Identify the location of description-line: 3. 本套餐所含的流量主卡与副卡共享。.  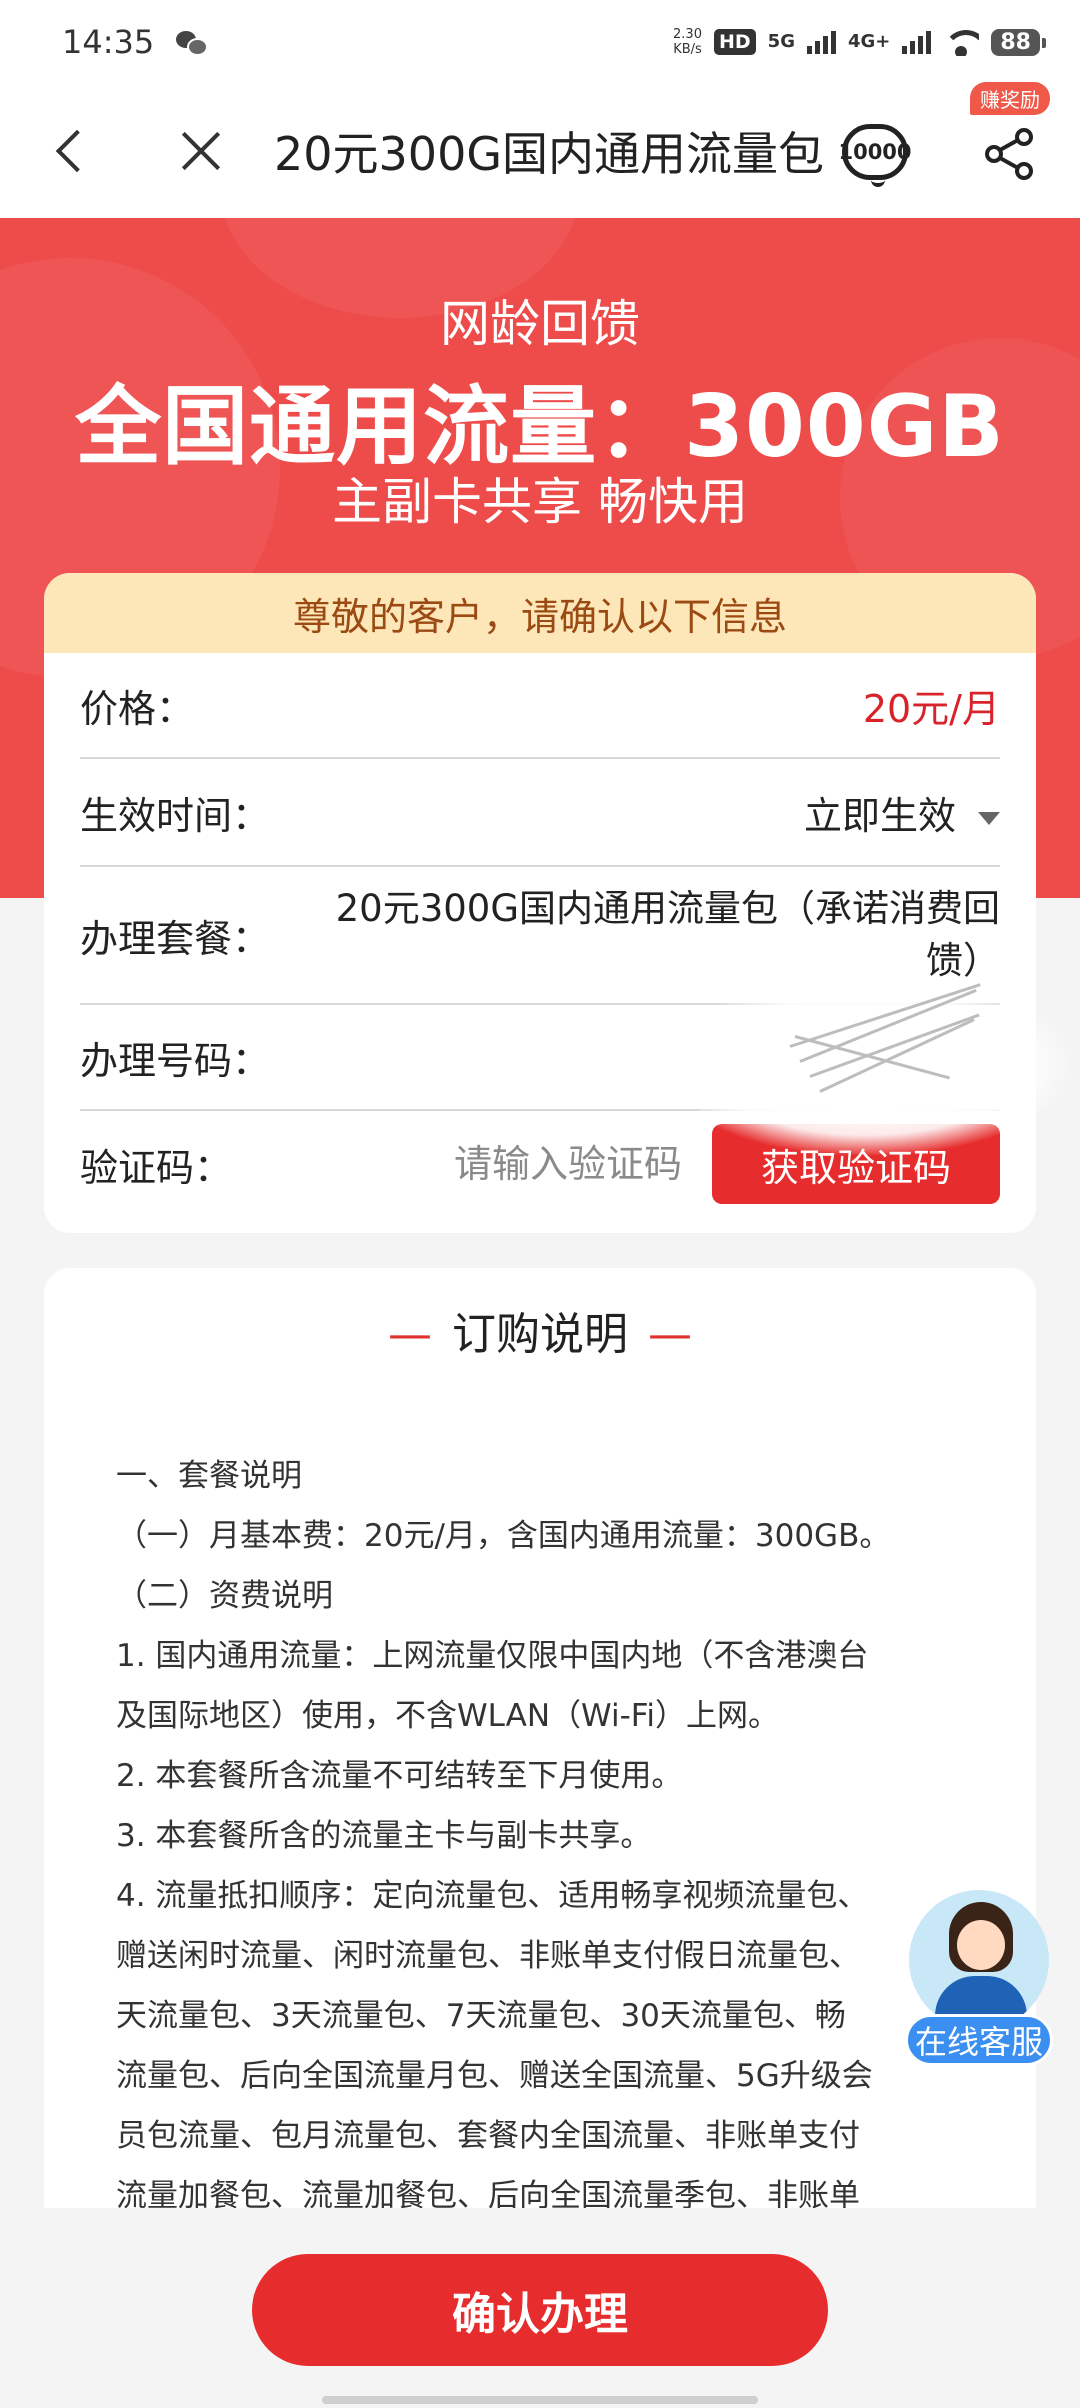
(384, 1836).